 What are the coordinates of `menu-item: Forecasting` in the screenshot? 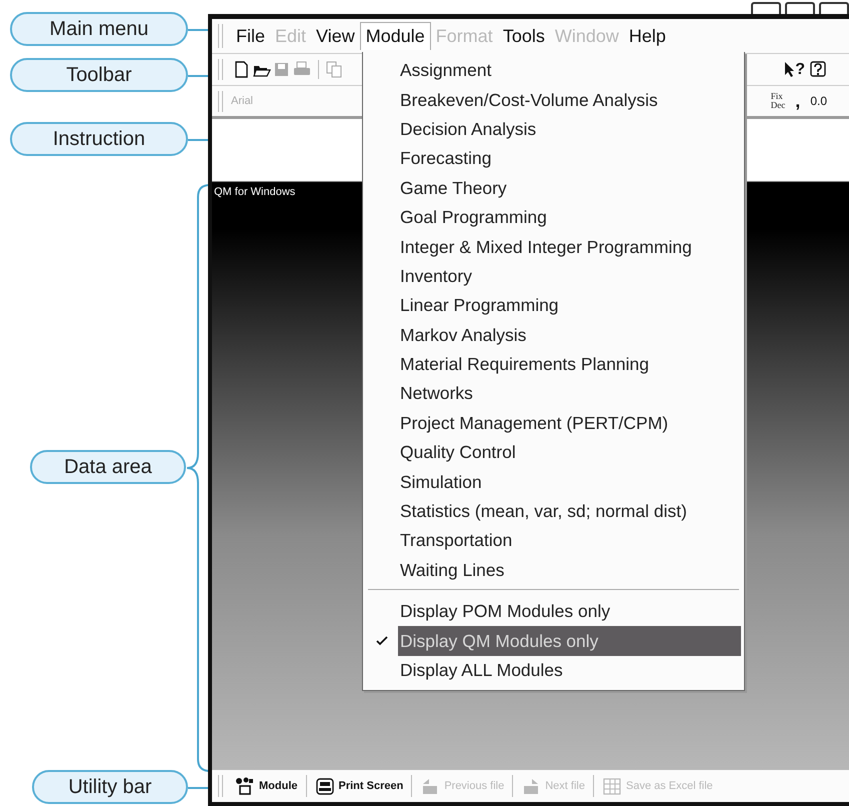 It's located at (553, 159).